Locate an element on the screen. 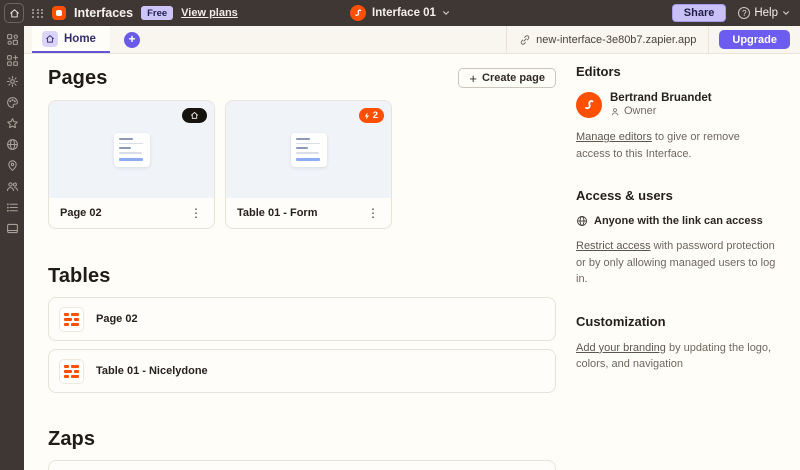 This screenshot has width=800, height=470. page-preview: 2 is located at coordinates (308, 149).